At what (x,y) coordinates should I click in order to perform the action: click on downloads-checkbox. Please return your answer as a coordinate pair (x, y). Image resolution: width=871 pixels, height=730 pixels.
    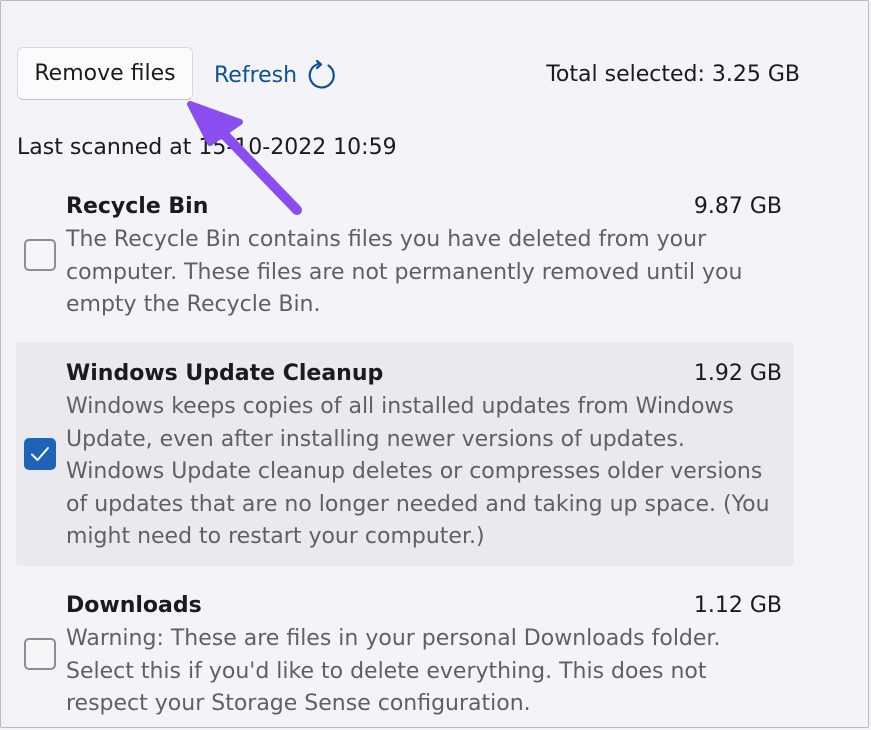
    Looking at the image, I should click on (40, 654).